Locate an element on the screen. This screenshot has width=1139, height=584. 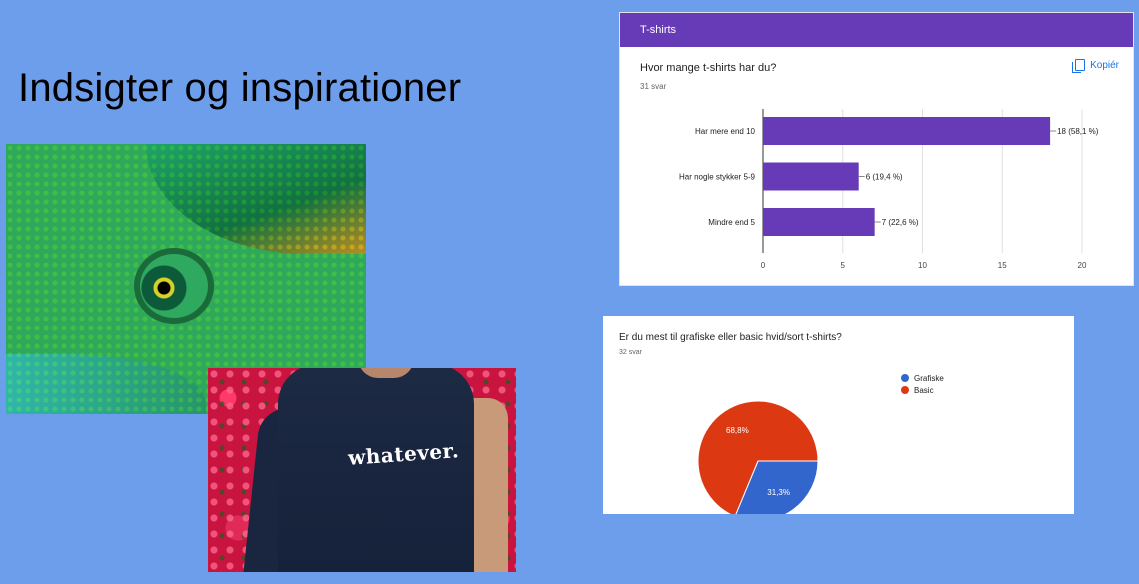
legend-label: Basic is located at coordinates (924, 390).